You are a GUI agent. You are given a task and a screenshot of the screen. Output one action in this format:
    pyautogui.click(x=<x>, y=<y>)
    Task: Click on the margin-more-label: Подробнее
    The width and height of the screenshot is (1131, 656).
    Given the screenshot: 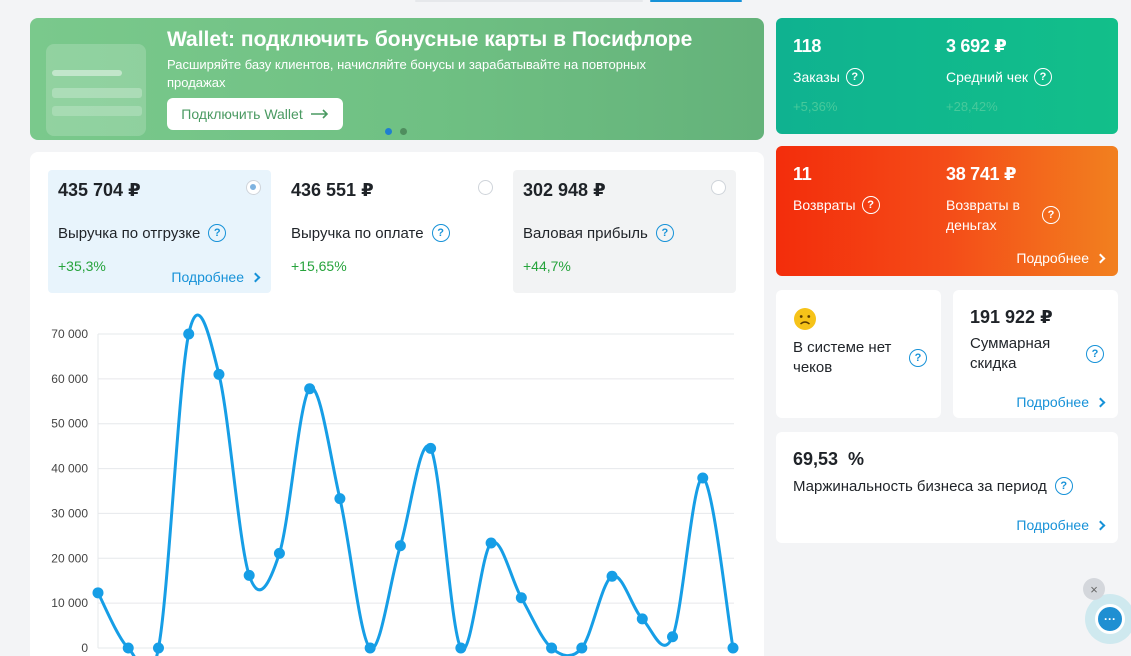 What is the action you would take?
    pyautogui.click(x=1052, y=525)
    